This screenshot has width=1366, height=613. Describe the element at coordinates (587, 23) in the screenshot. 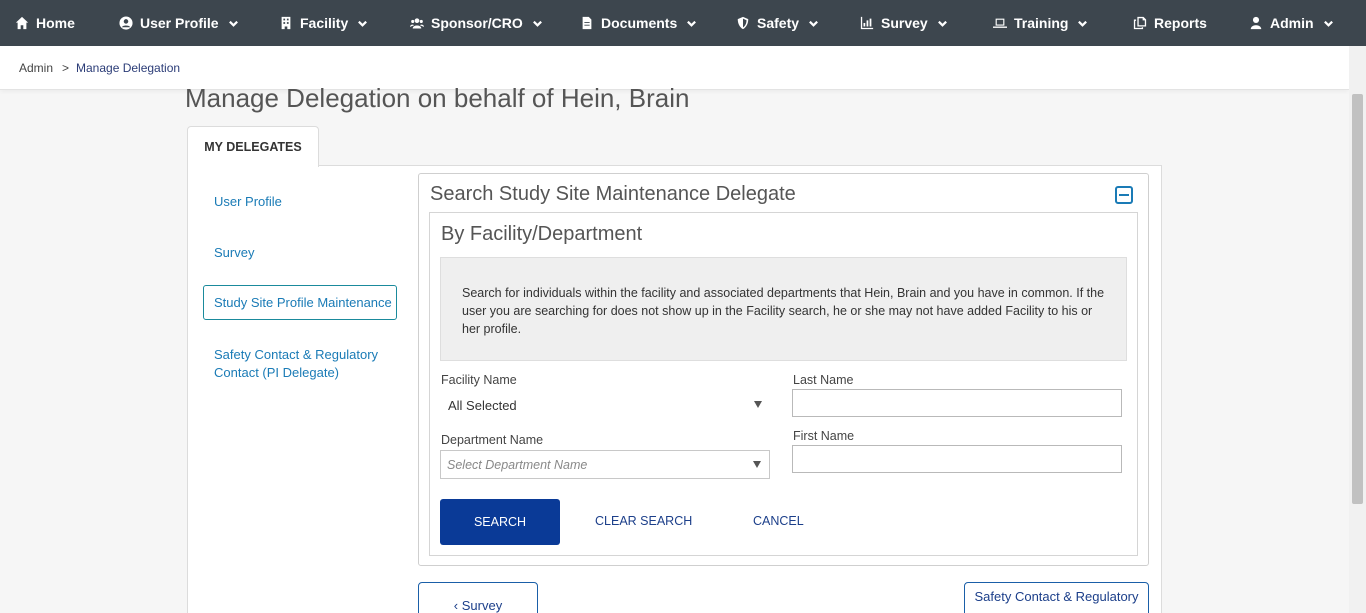

I see `file-icon` at that location.